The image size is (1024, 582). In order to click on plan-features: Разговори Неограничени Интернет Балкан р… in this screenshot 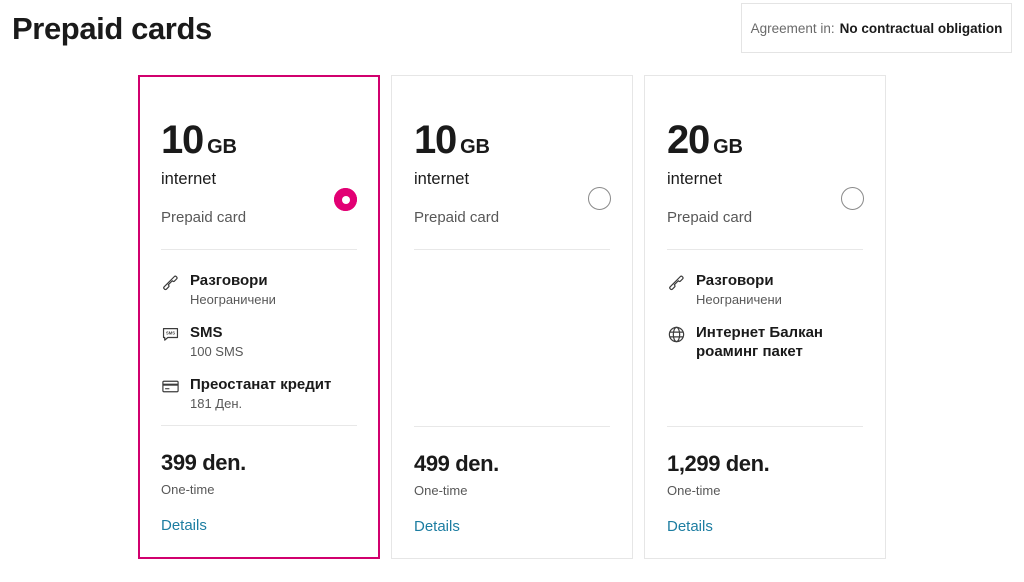, I will do `click(765, 348)`.